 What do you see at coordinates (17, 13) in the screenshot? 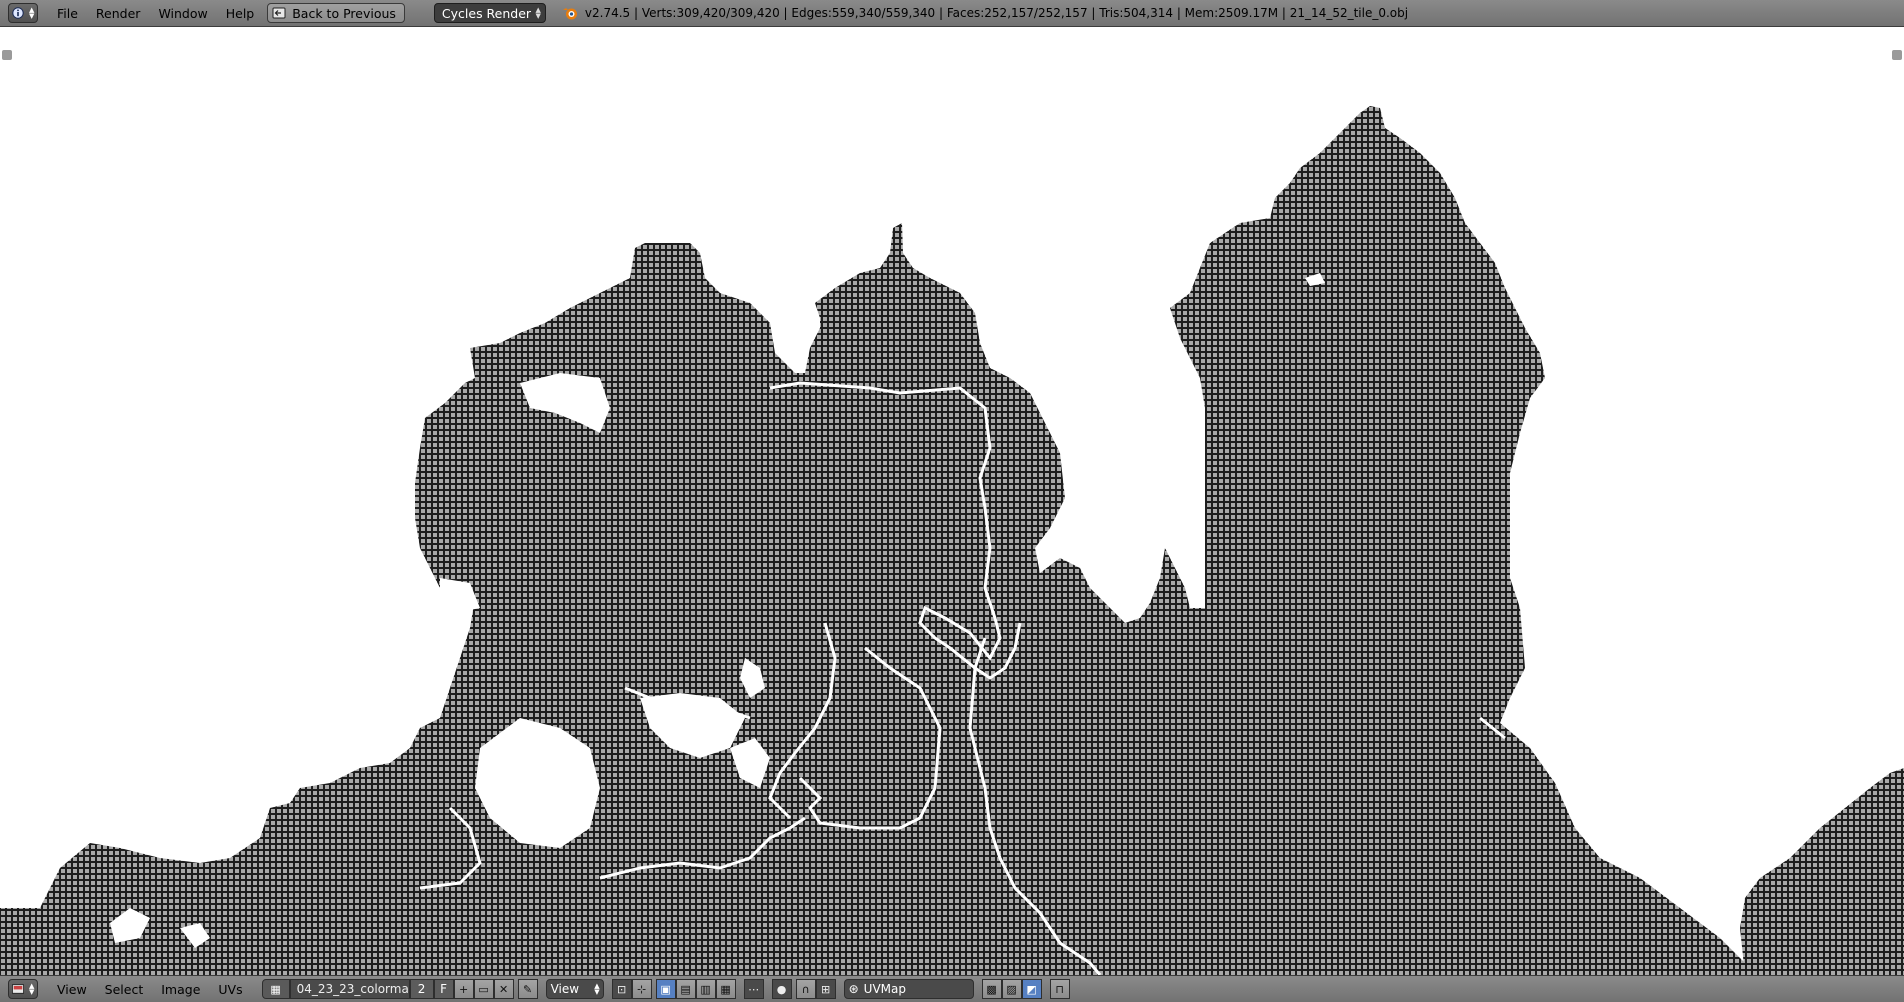
I see `info-icon` at bounding box center [17, 13].